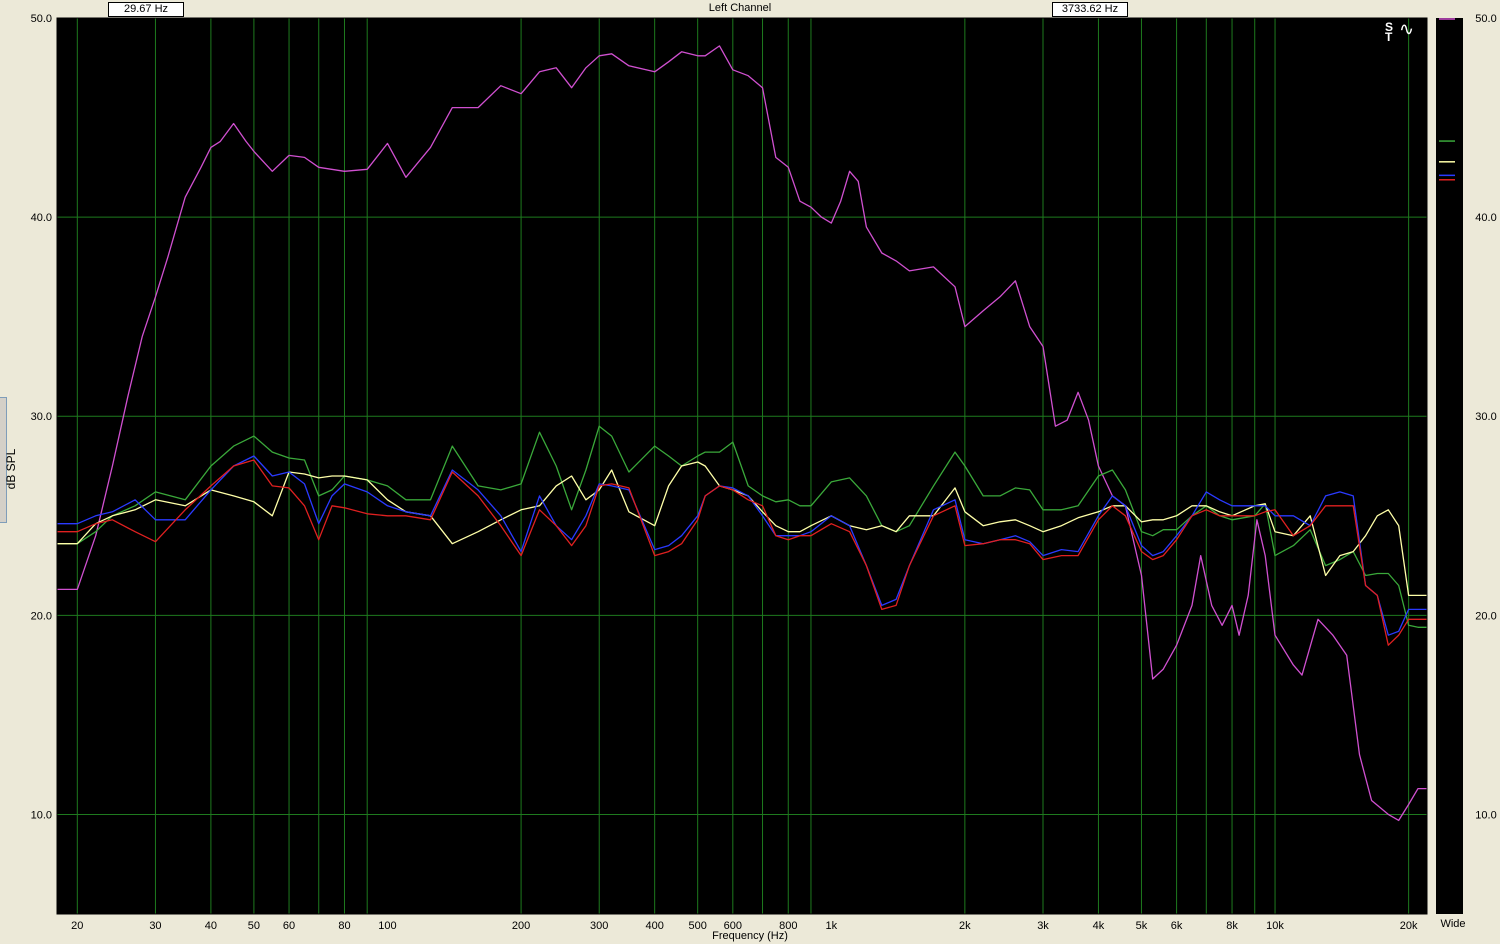  What do you see at coordinates (289, 926) in the screenshot?
I see `x-tick-label: 60` at bounding box center [289, 926].